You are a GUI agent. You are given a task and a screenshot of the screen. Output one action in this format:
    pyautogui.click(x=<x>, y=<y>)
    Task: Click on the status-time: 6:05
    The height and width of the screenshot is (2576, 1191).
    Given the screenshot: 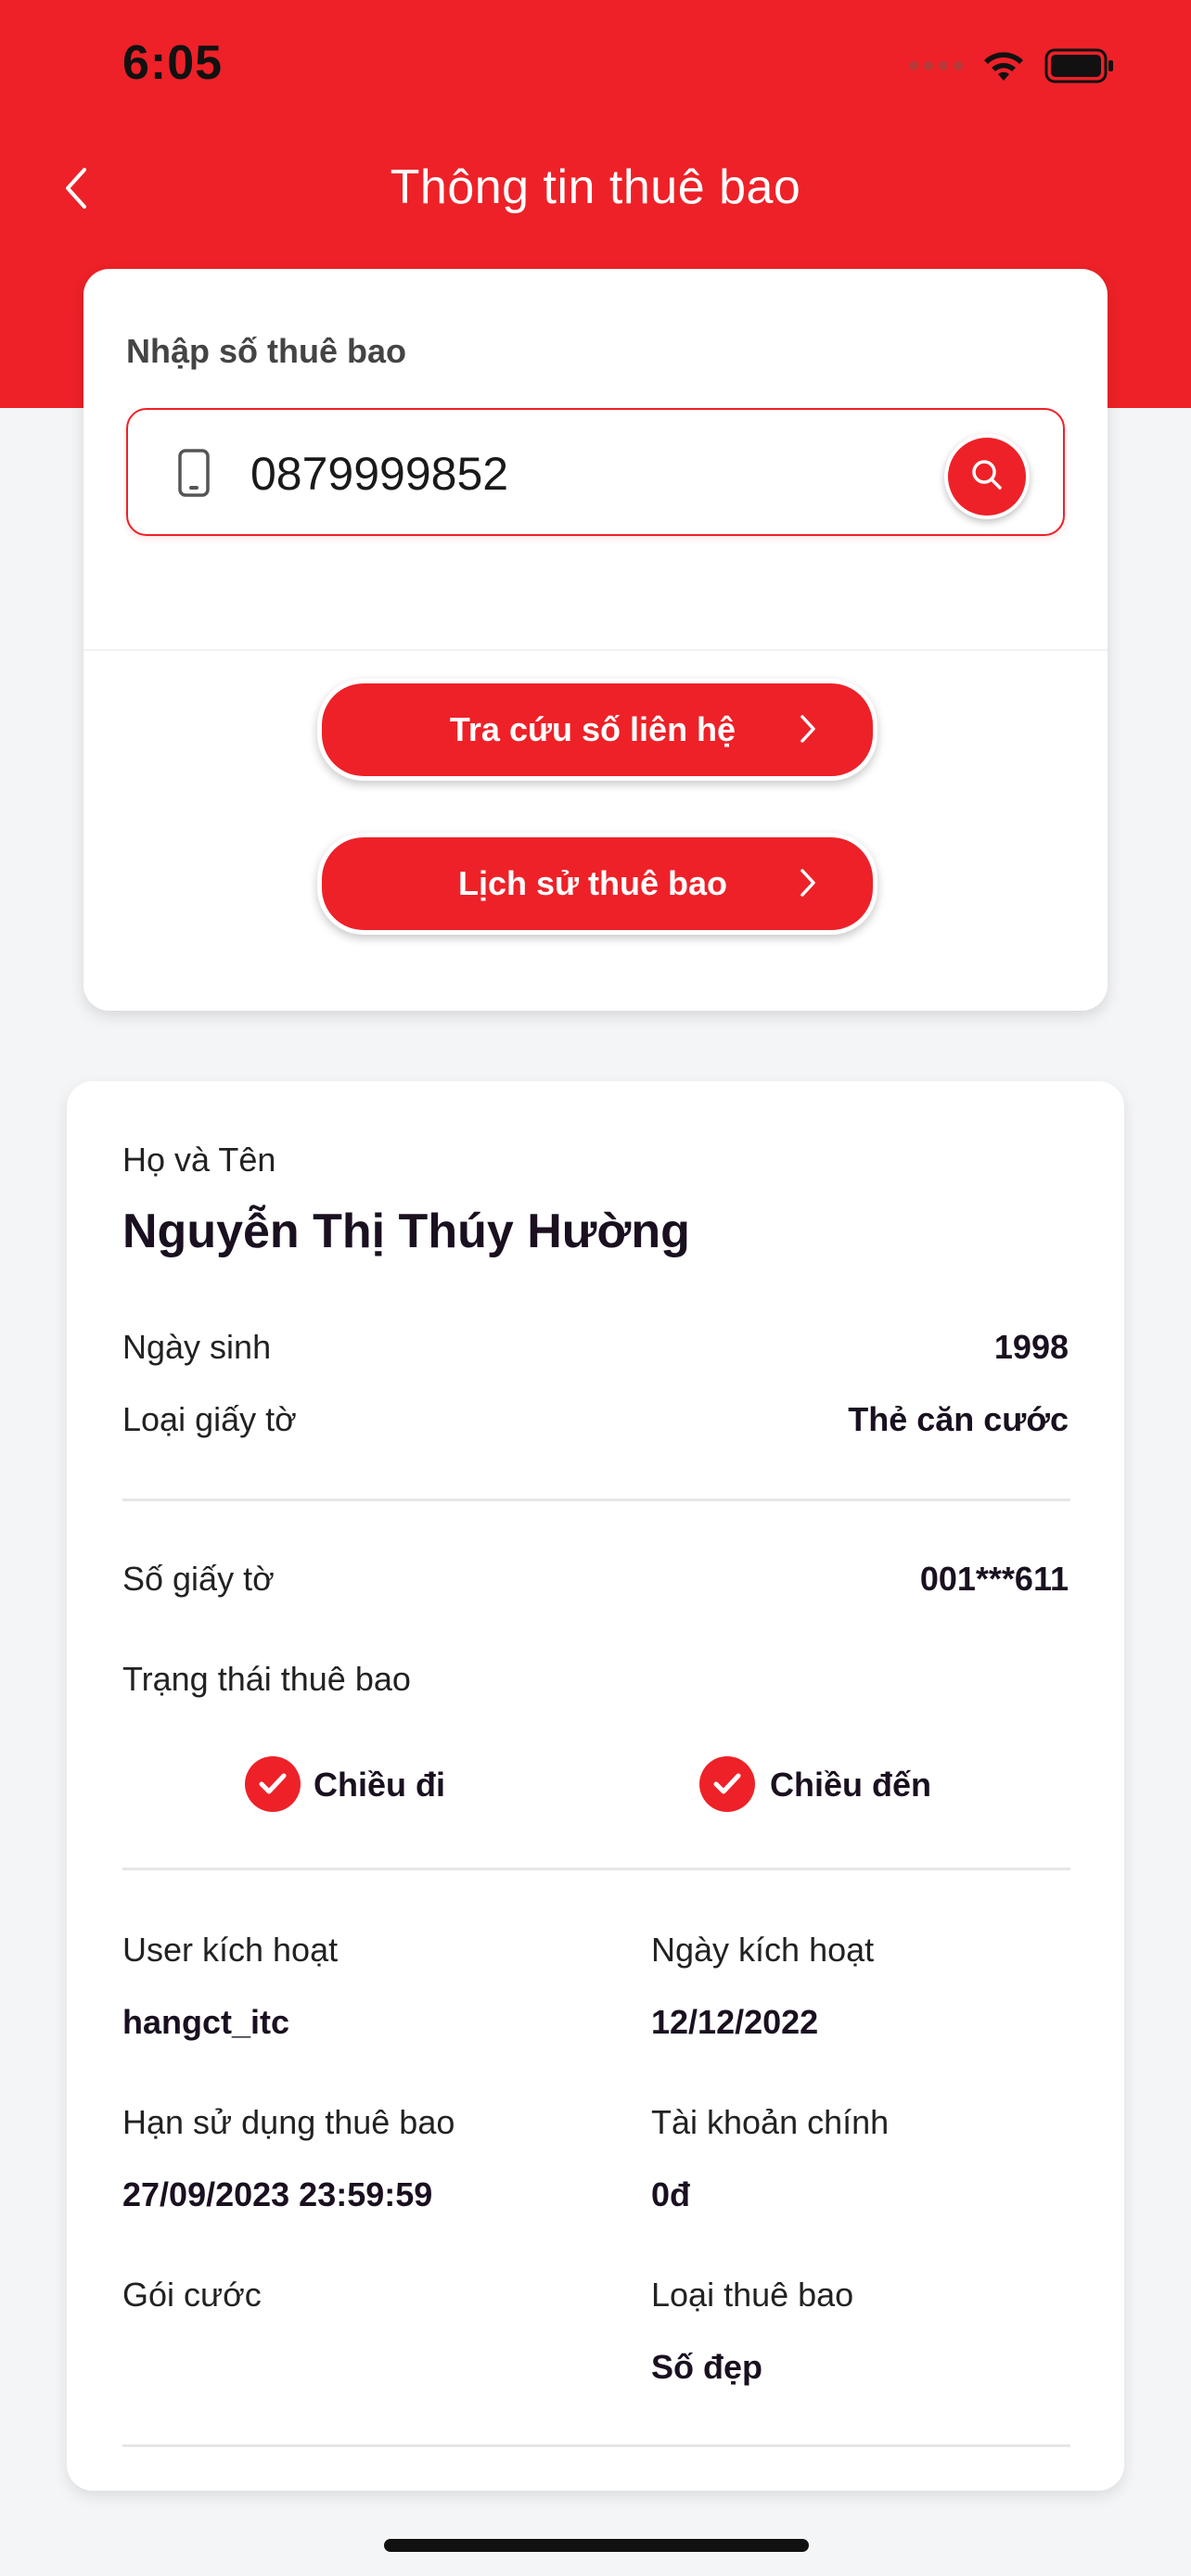 What is the action you would take?
    pyautogui.click(x=173, y=63)
    